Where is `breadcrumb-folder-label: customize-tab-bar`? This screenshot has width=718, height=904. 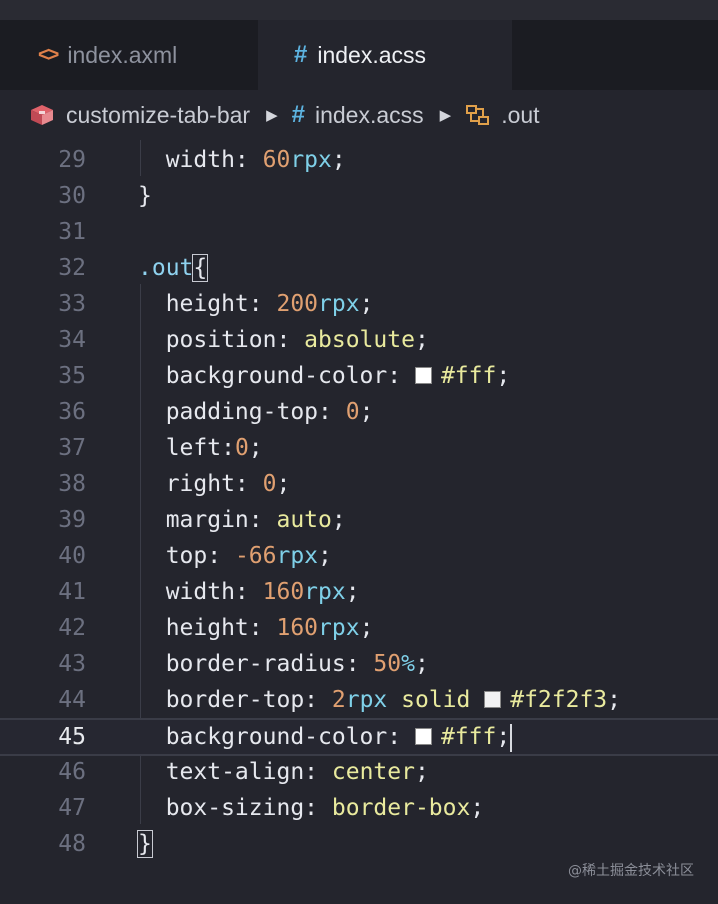 breadcrumb-folder-label: customize-tab-bar is located at coordinates (158, 114).